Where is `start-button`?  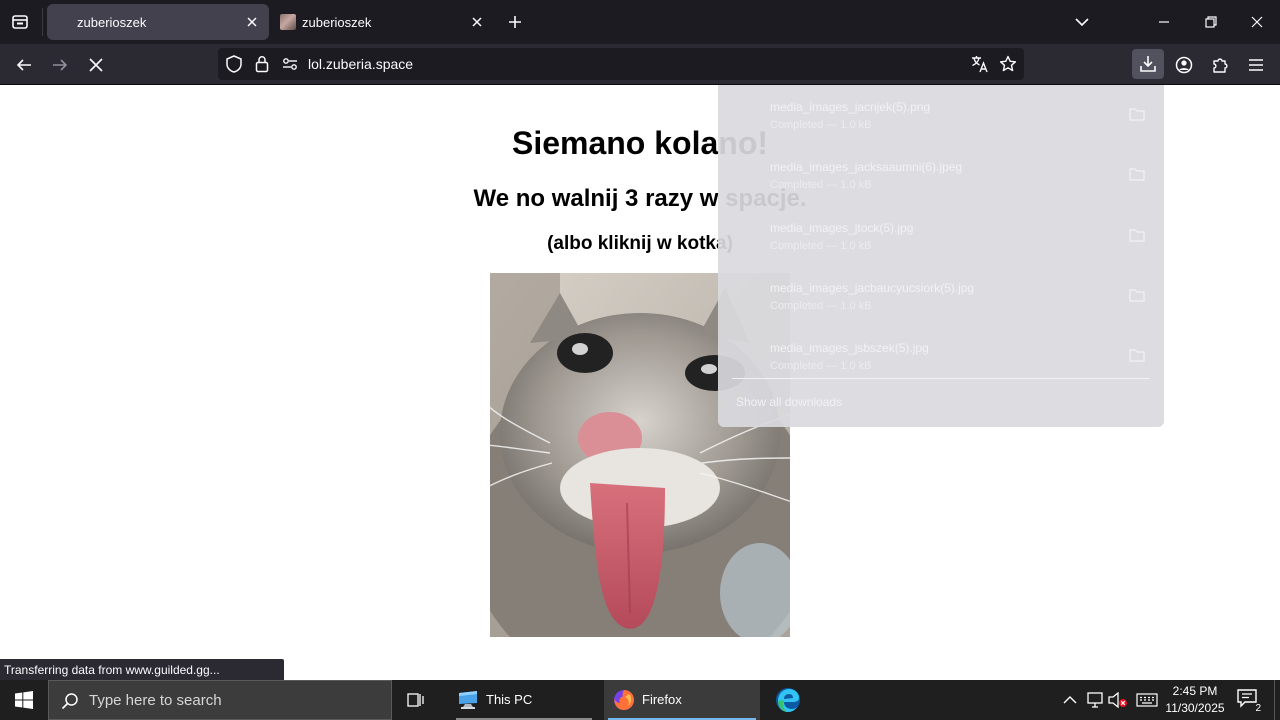
start-button is located at coordinates (24, 700).